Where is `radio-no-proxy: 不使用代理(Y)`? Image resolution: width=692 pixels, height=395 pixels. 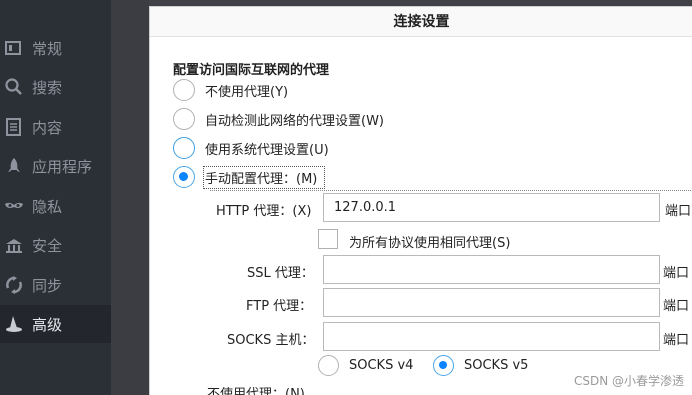 radio-no-proxy: 不使用代理(Y) is located at coordinates (230, 90).